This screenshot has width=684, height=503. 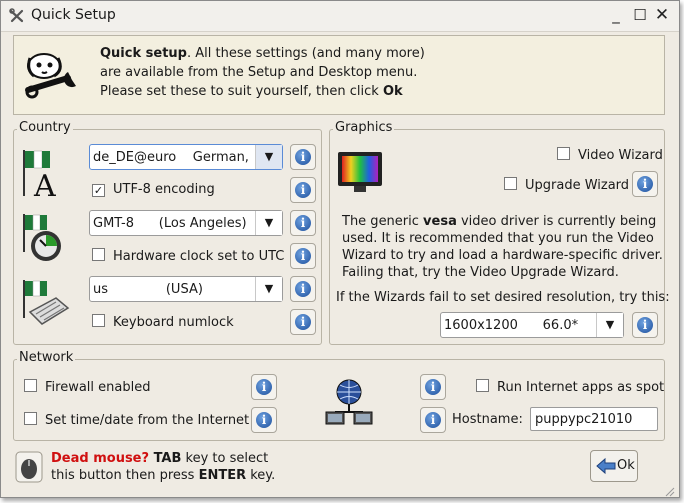 What do you see at coordinates (440, 221) in the screenshot?
I see `desc-driver: vesa` at bounding box center [440, 221].